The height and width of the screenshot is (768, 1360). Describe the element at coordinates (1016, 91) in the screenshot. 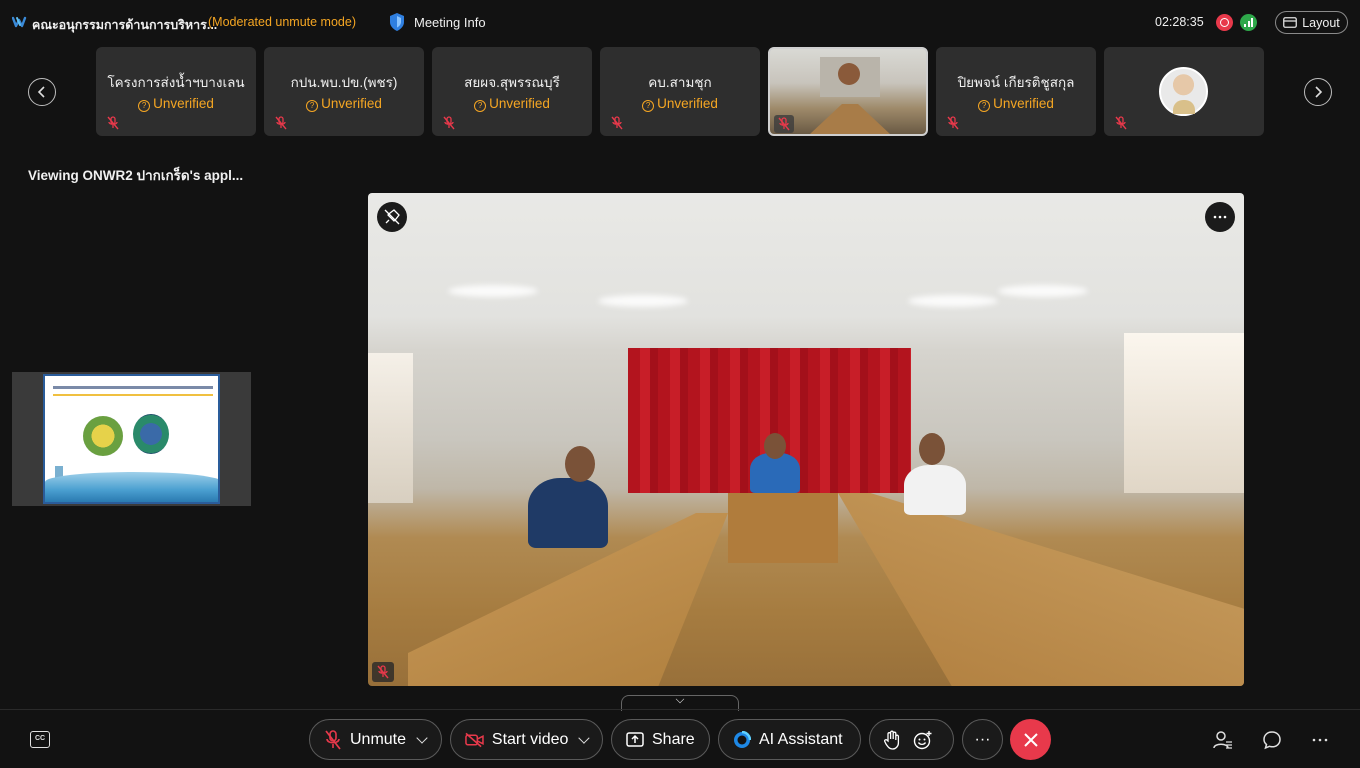

I see `participant-tile: ปิยพจน์ เกียรติชูสกุล ? Unverified` at that location.